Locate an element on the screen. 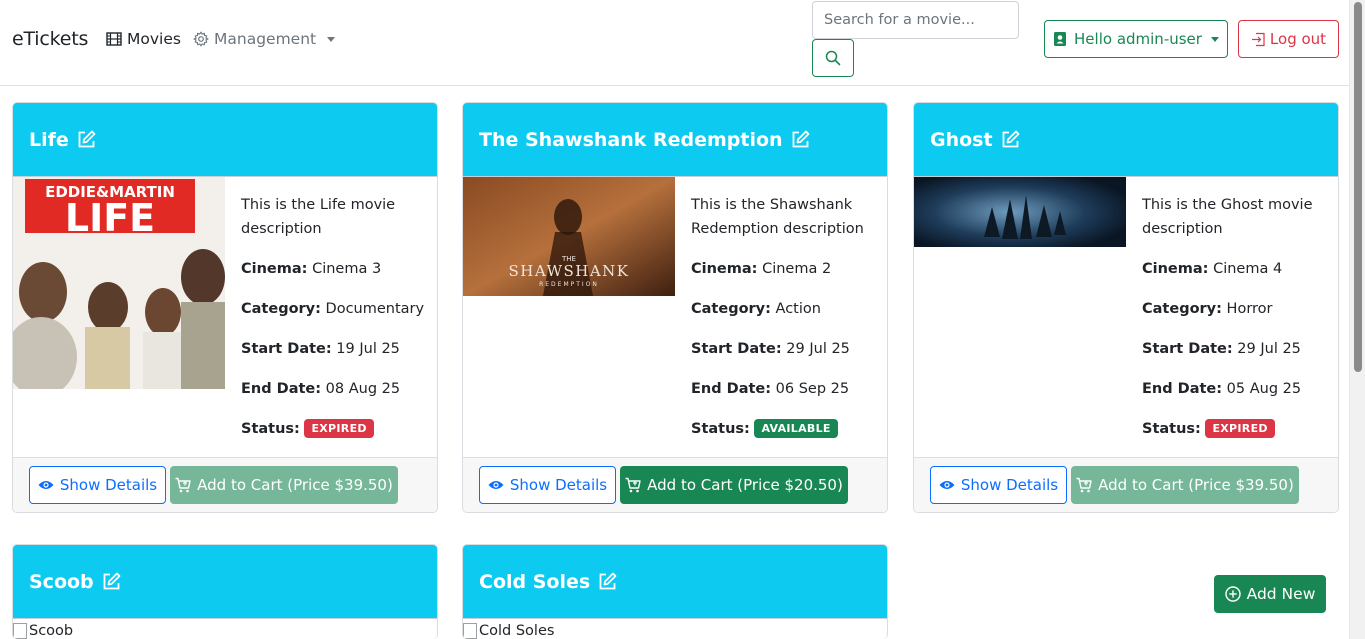 This screenshot has width=1365, height=639. film-icon is located at coordinates (114, 39).